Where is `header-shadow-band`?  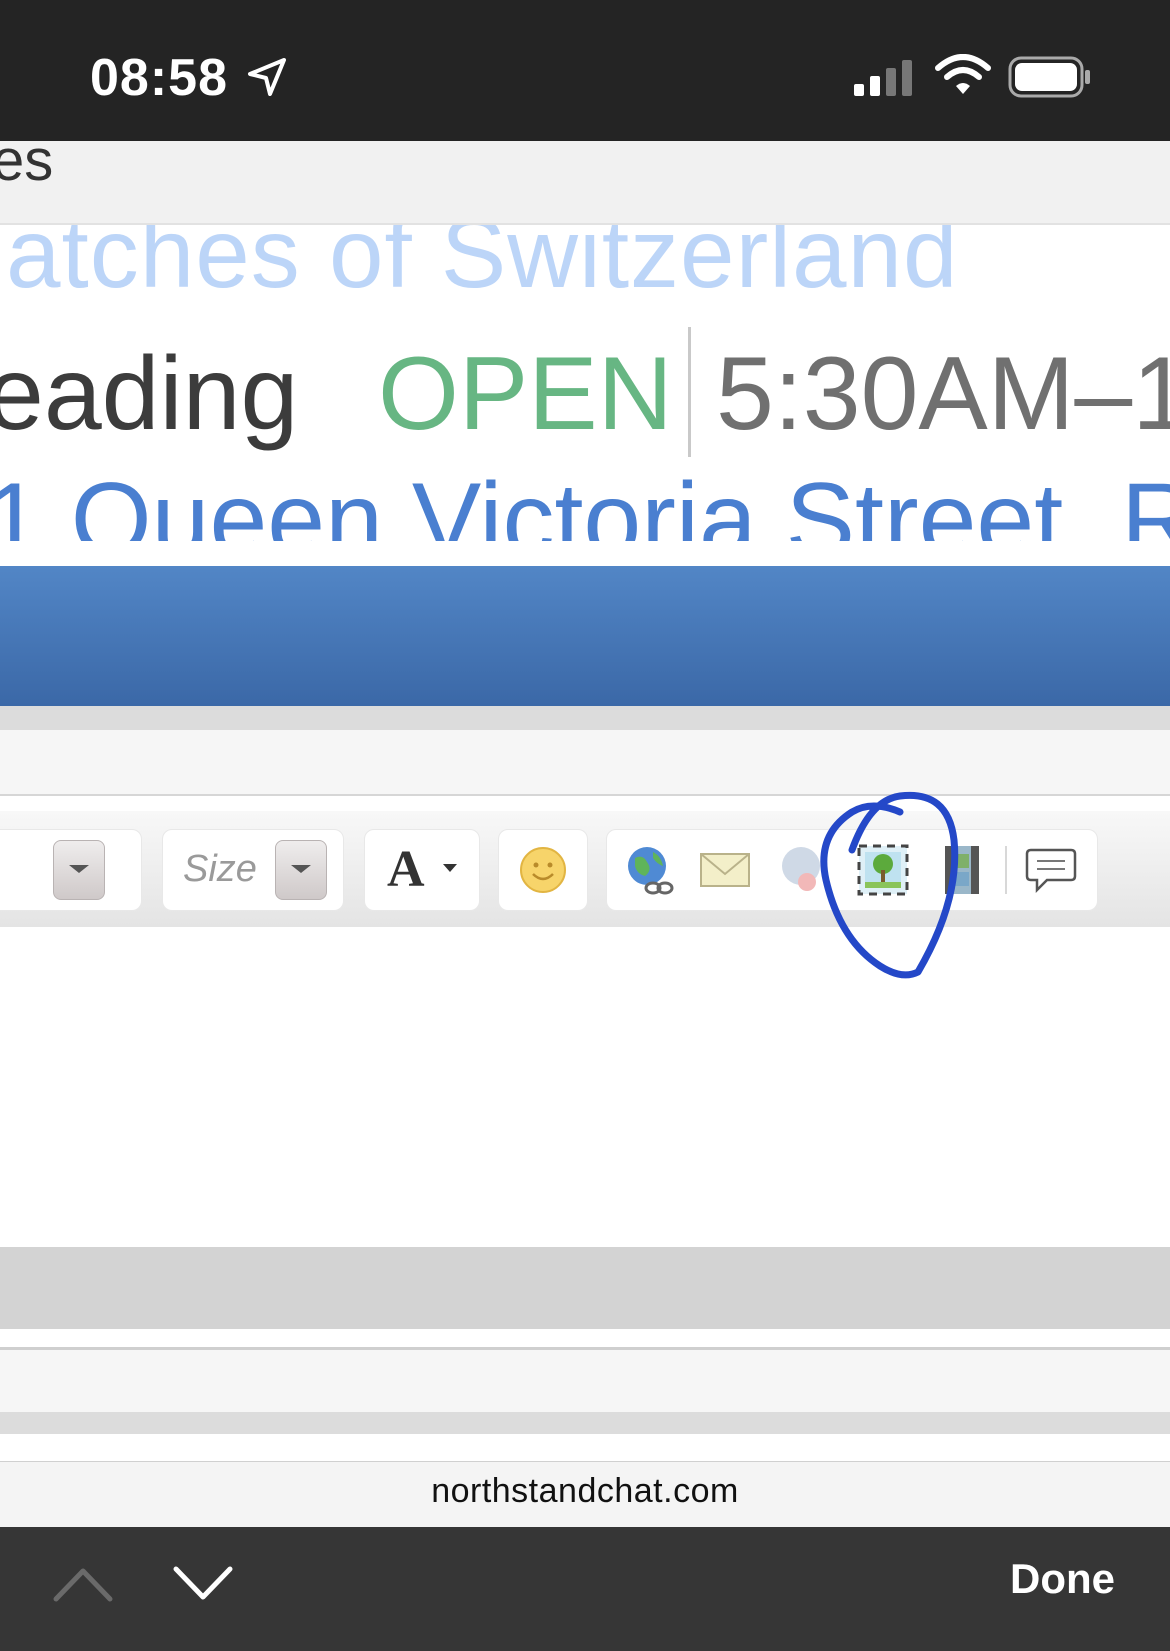
header-shadow-band is located at coordinates (585, 718).